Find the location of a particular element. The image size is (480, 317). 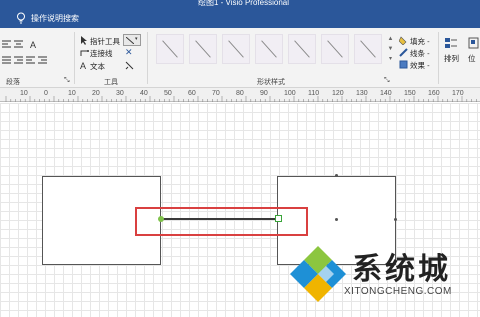

effects-label: 效果 is located at coordinates (417, 65).